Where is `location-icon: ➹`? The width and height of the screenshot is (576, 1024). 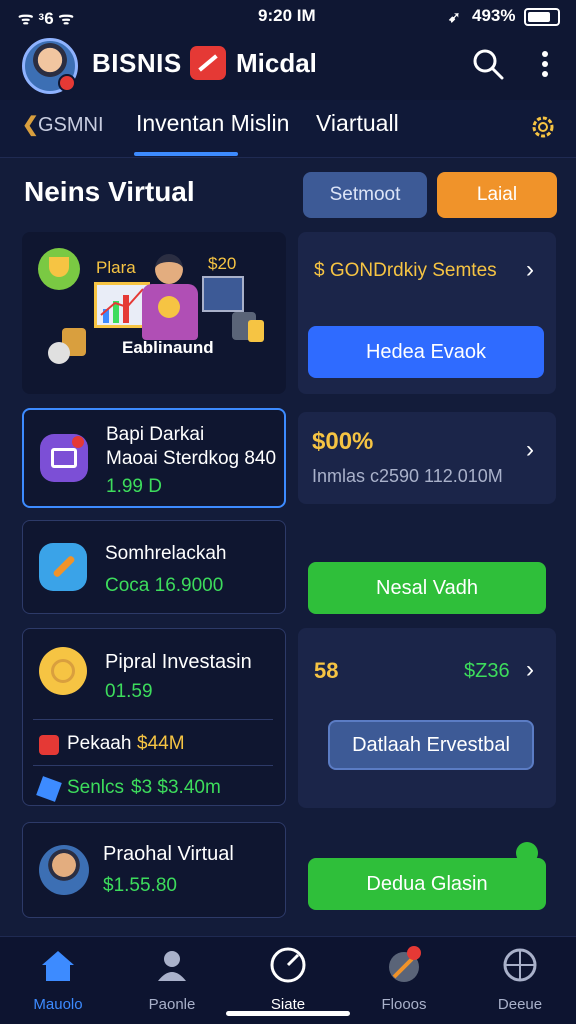
location-icon: ➹ is located at coordinates (454, 17).